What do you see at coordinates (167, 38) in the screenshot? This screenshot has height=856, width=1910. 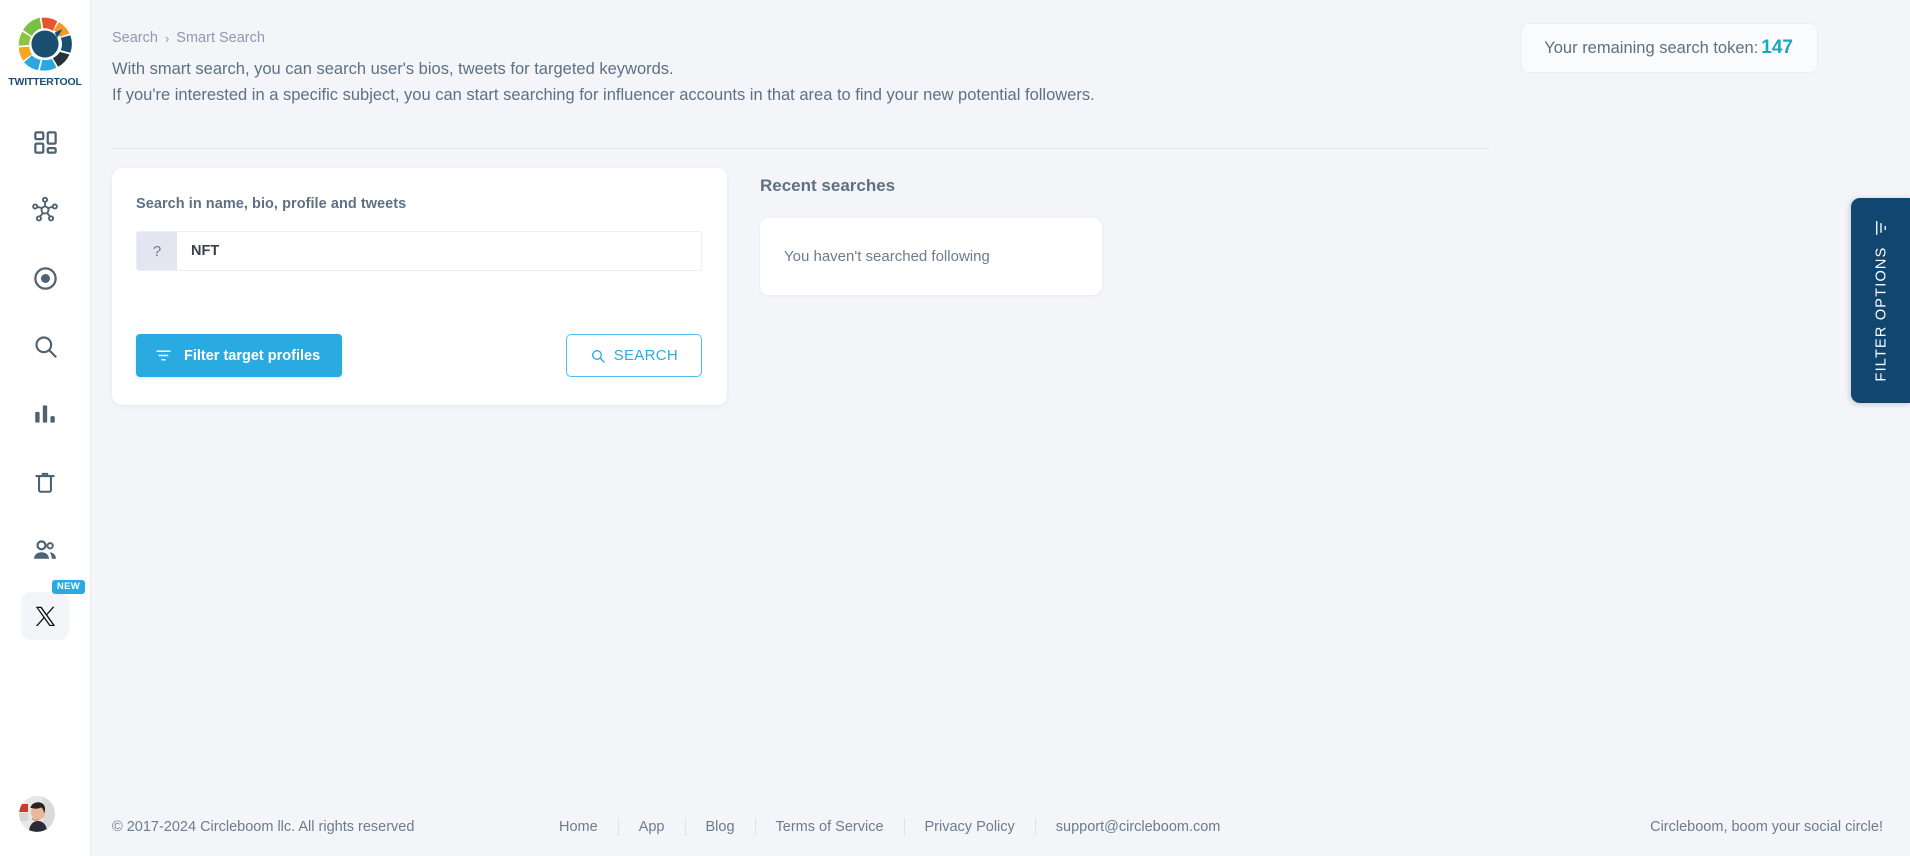 I see `chevron-right-icon: ›` at bounding box center [167, 38].